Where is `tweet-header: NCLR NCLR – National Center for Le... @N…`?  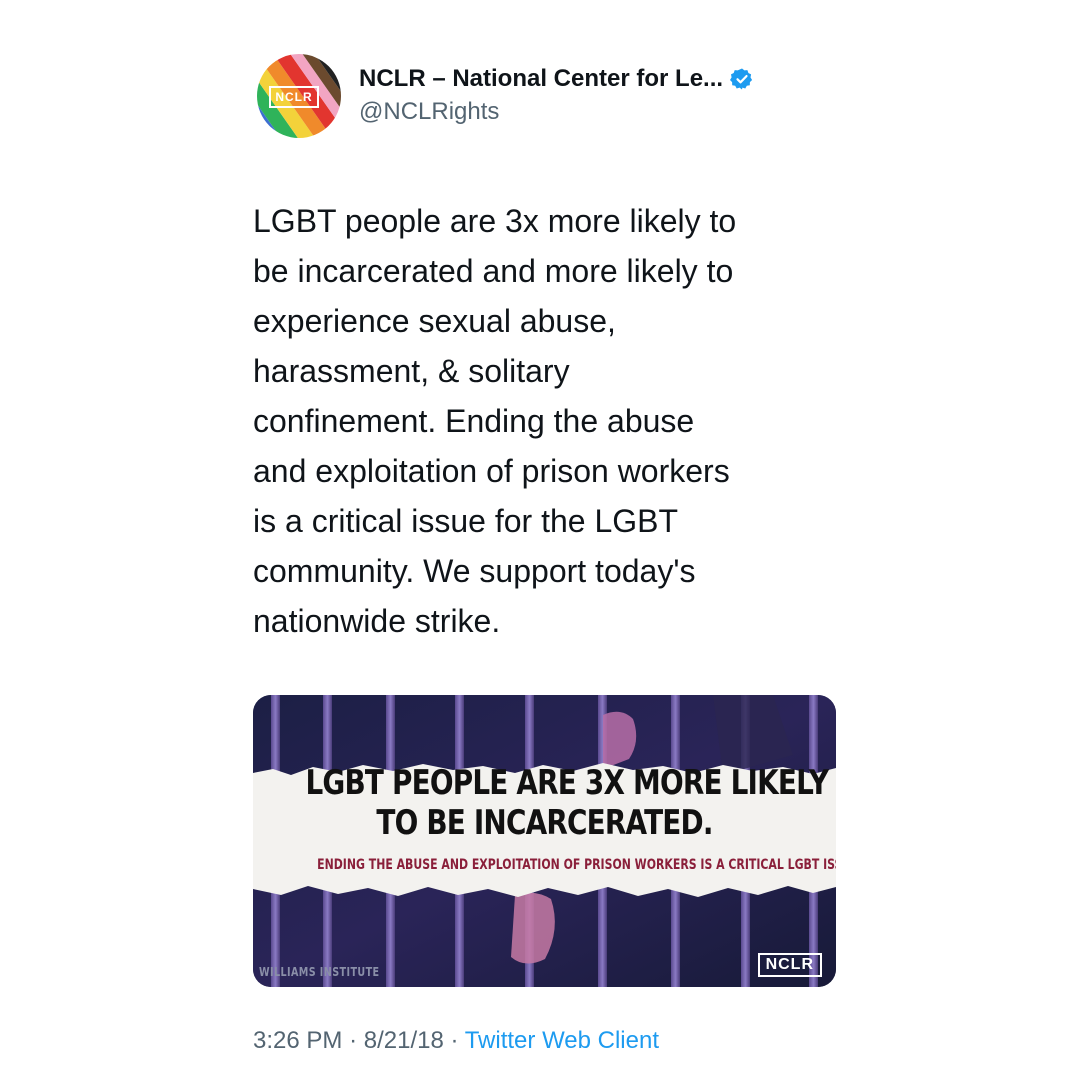
tweet-header: NCLR NCLR – National Center for Le... @N… is located at coordinates (545, 95).